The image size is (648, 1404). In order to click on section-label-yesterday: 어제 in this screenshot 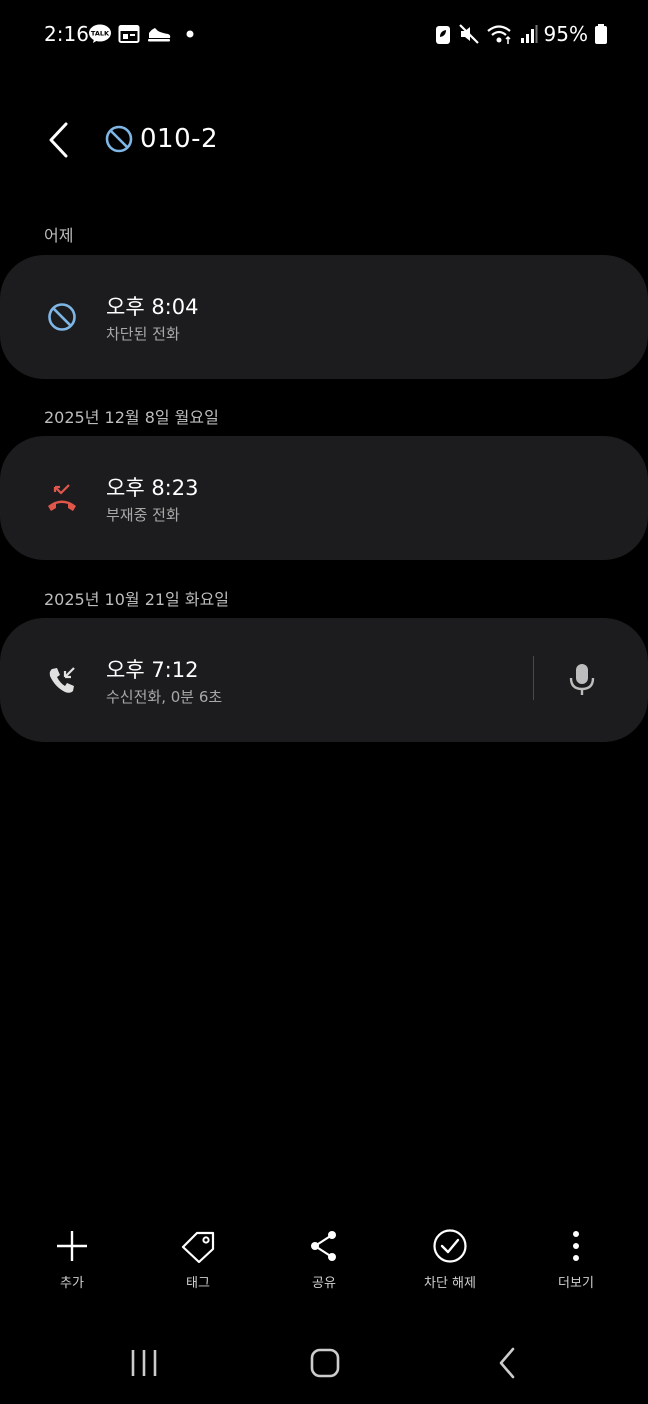, I will do `click(59, 235)`.